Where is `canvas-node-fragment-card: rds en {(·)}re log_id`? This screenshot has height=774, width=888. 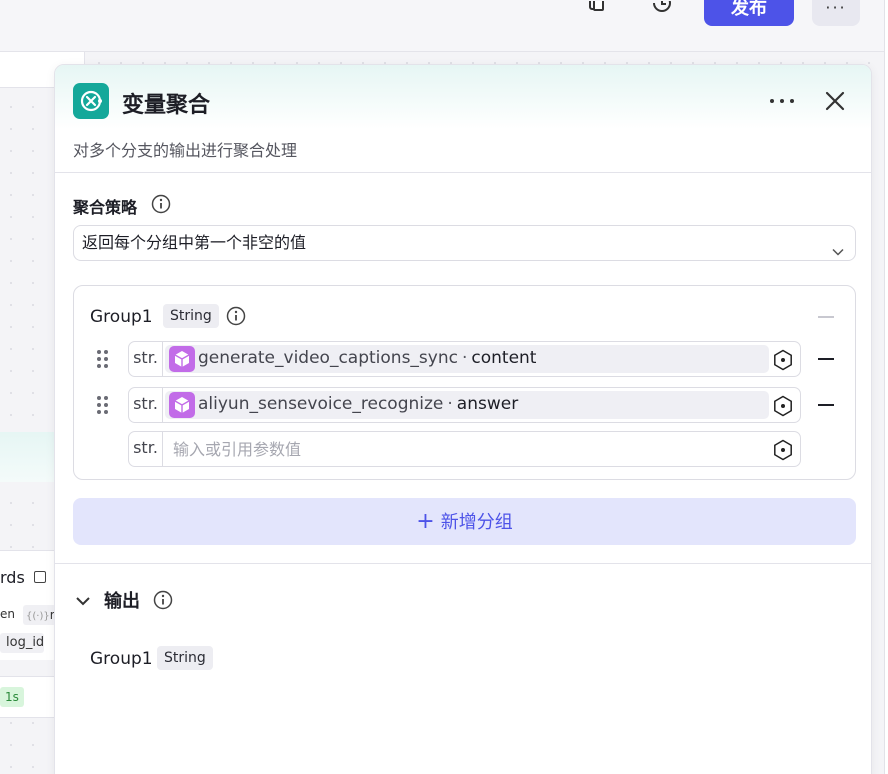
canvas-node-fragment-card: rds en {(·)}re log_id is located at coordinates (32, 605).